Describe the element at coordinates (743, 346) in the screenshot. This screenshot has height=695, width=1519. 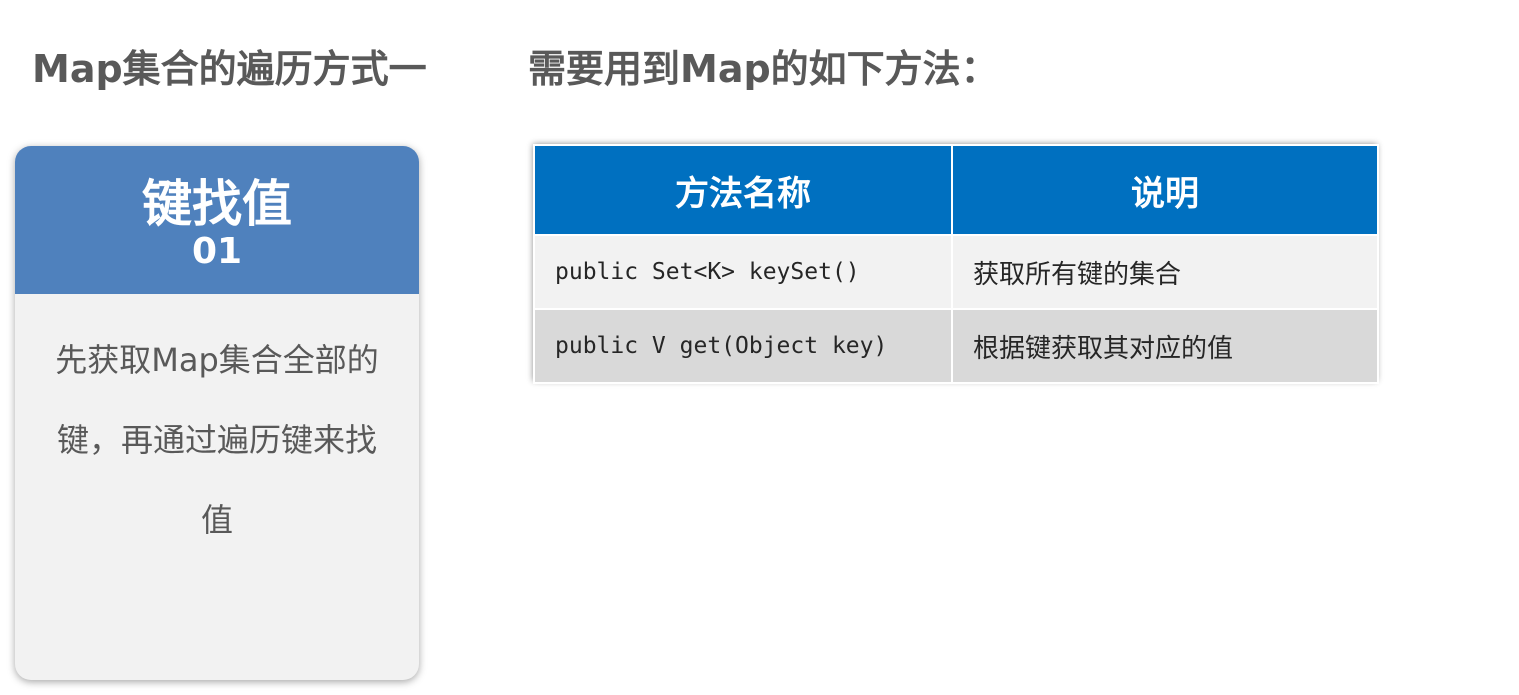
I see `method-signature: public V get(Object key)` at that location.